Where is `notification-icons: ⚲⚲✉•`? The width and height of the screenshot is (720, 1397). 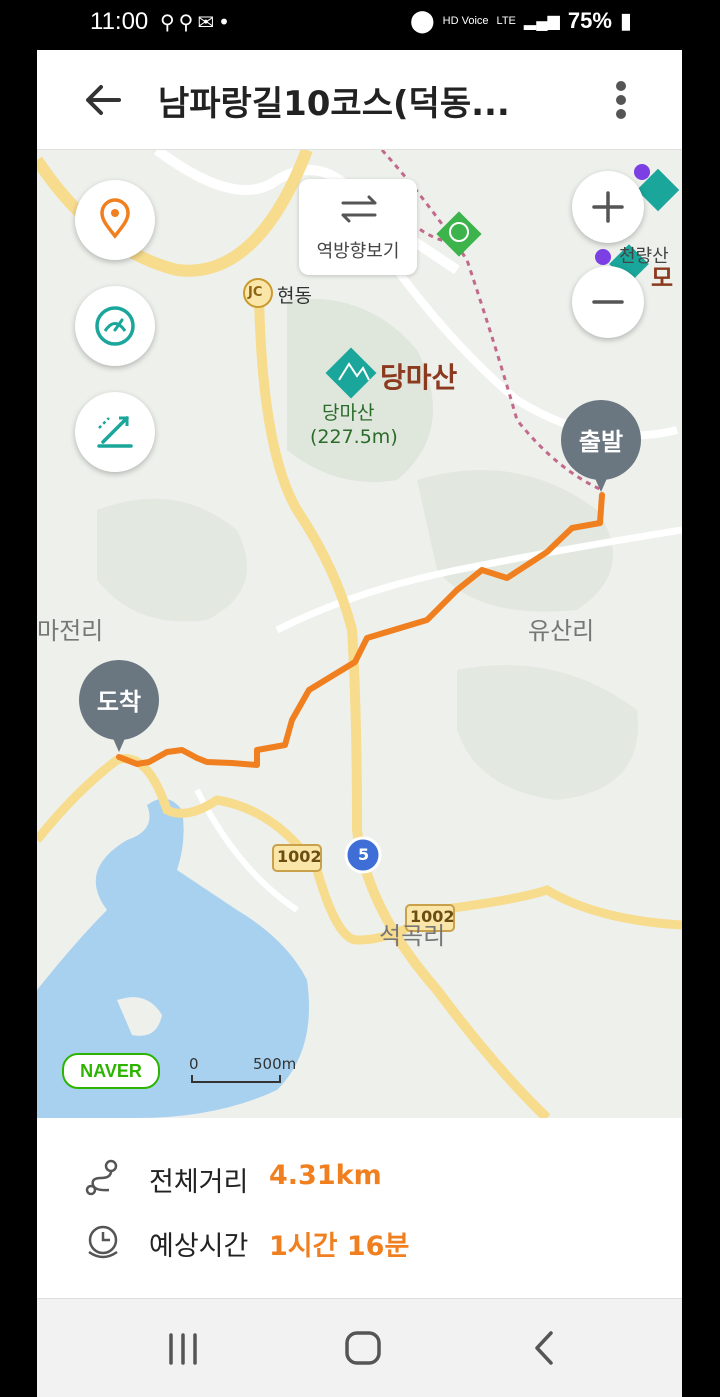
notification-icons: ⚲⚲✉• is located at coordinates (197, 22).